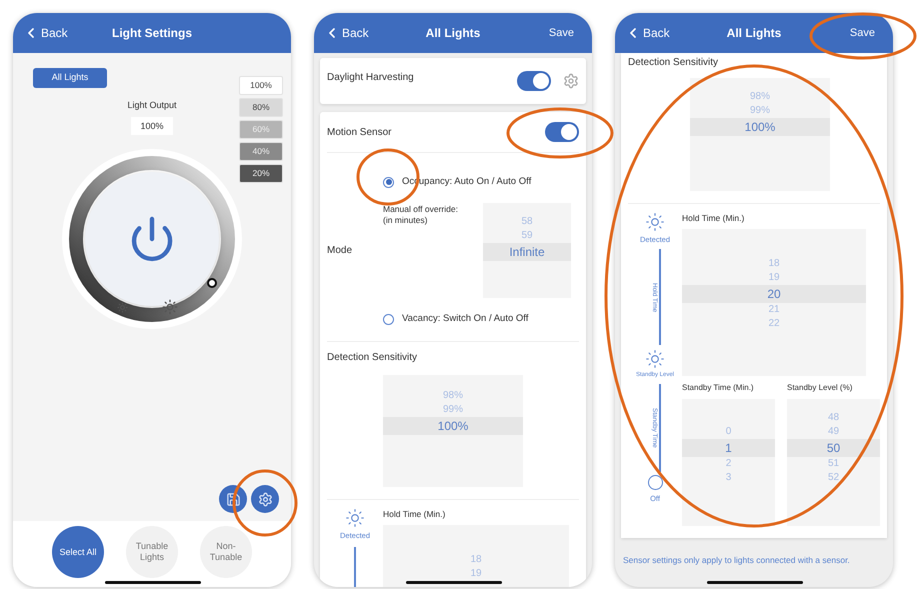 Image resolution: width=921 pixels, height=589 pixels. Describe the element at coordinates (261, 151) in the screenshot. I see `preset-button: 40%` at that location.